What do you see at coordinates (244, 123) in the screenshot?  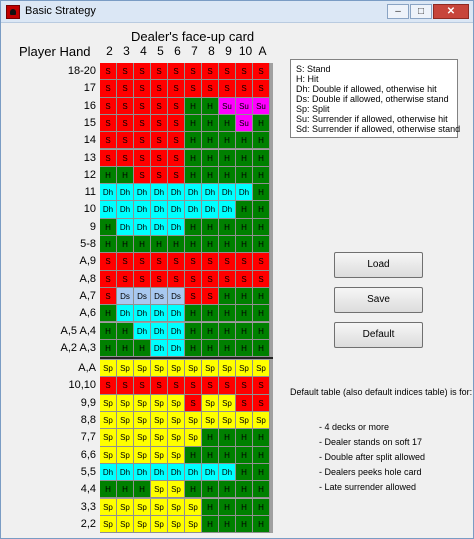 I see `strategy-cell: Su` at bounding box center [244, 123].